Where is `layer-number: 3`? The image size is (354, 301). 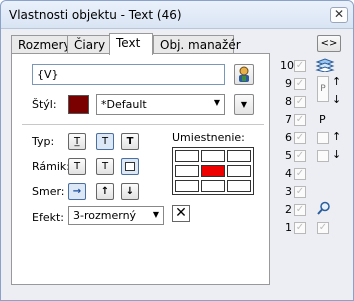 layer-number: 3 is located at coordinates (288, 191).